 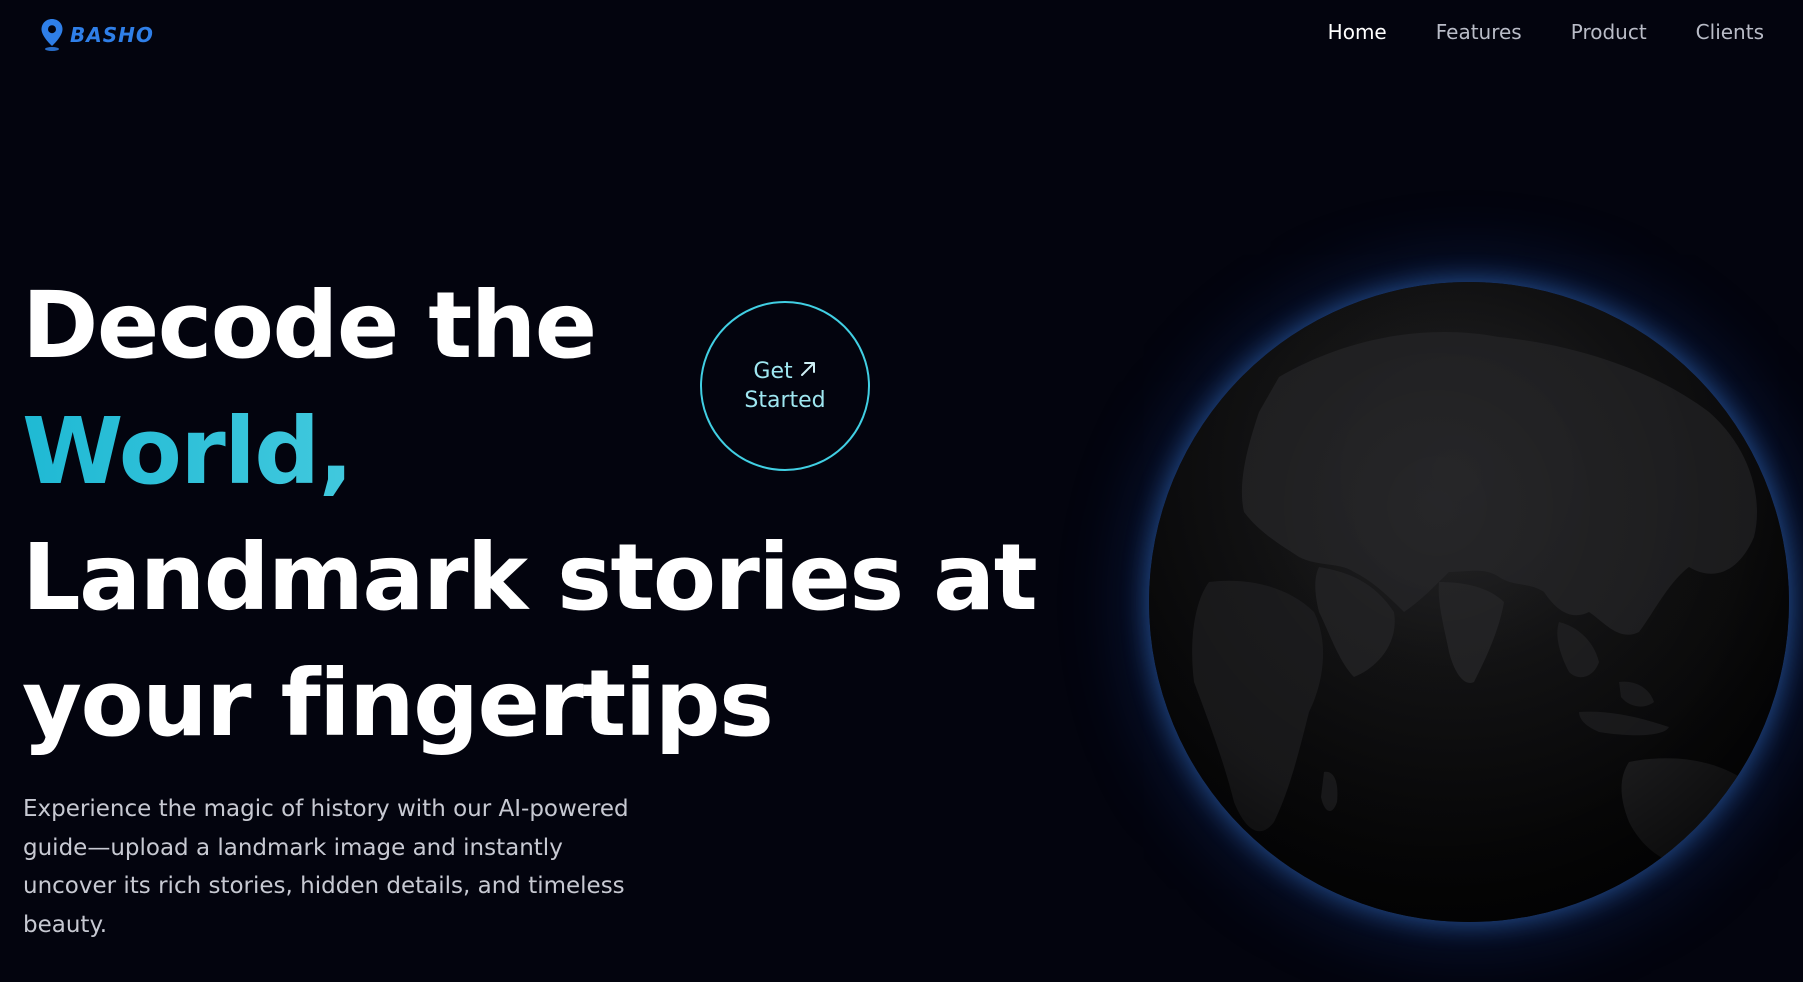 What do you see at coordinates (52, 35) in the screenshot?
I see `location-pin-icon` at bounding box center [52, 35].